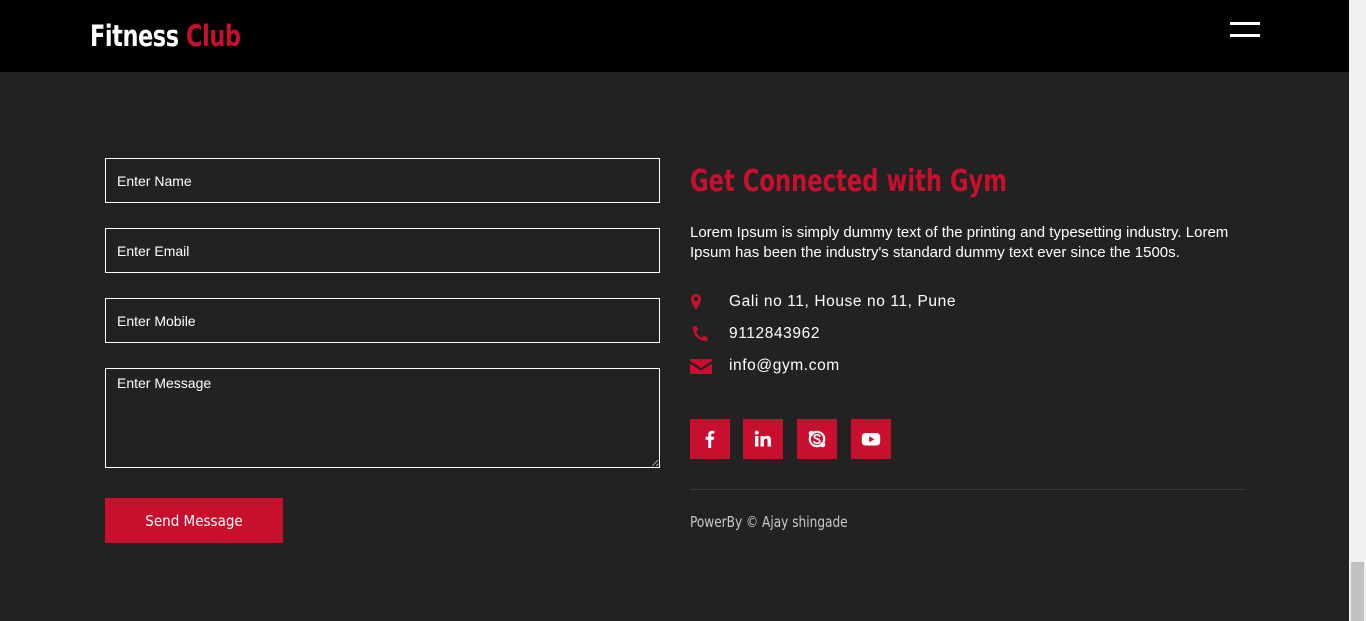  What do you see at coordinates (890, 366) in the screenshot?
I see `email-row: info@gym.com` at bounding box center [890, 366].